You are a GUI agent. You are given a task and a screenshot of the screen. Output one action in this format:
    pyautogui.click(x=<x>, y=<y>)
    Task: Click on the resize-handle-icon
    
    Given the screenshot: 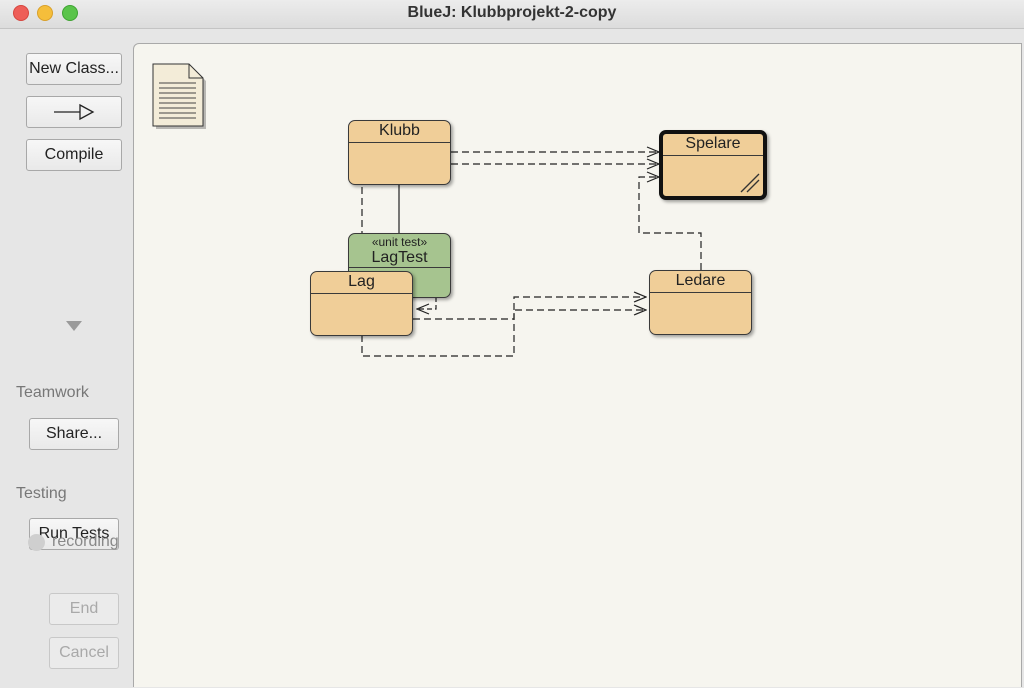 What is the action you would take?
    pyautogui.click(x=750, y=183)
    